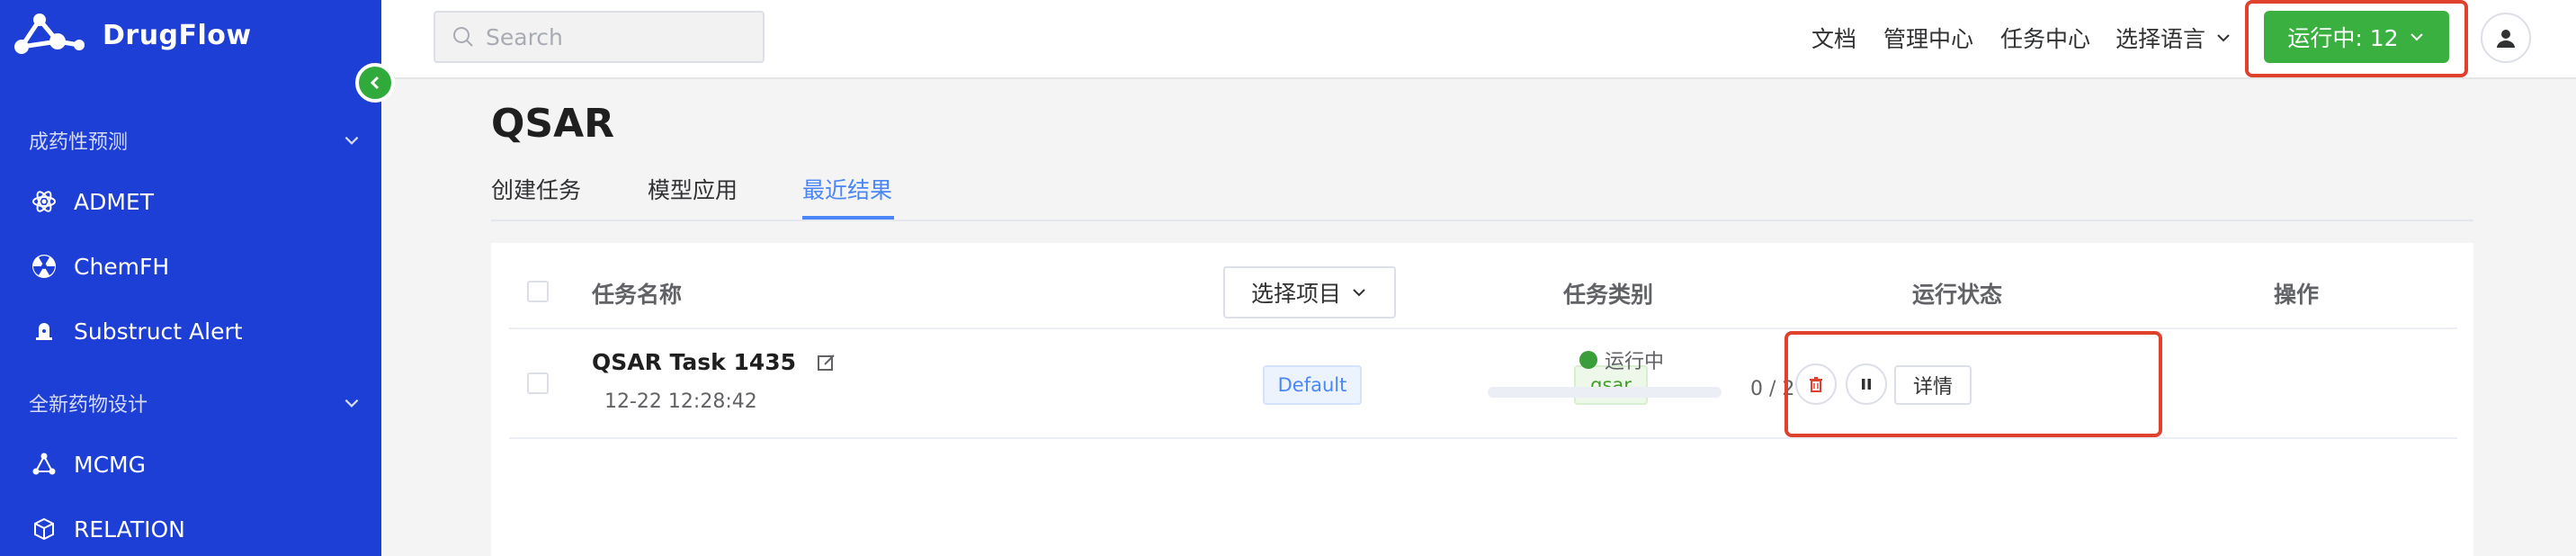 This screenshot has width=2576, height=556. I want to click on status-dot-icon, so click(1588, 360).